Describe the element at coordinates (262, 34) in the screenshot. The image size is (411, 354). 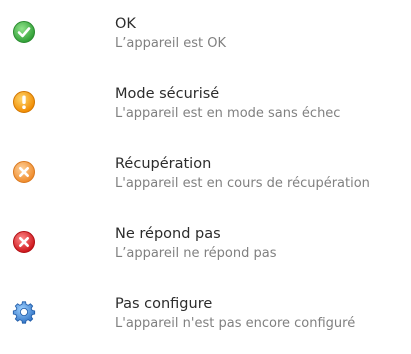
I see `status-text: OK L’appareil est OK` at that location.